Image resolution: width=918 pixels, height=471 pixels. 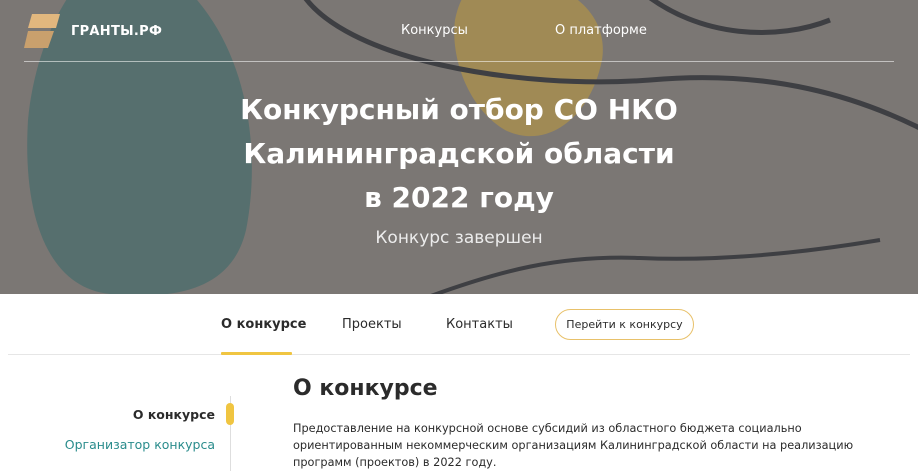 I want to click on nav-contests-link: Конкурсы, so click(x=434, y=30).